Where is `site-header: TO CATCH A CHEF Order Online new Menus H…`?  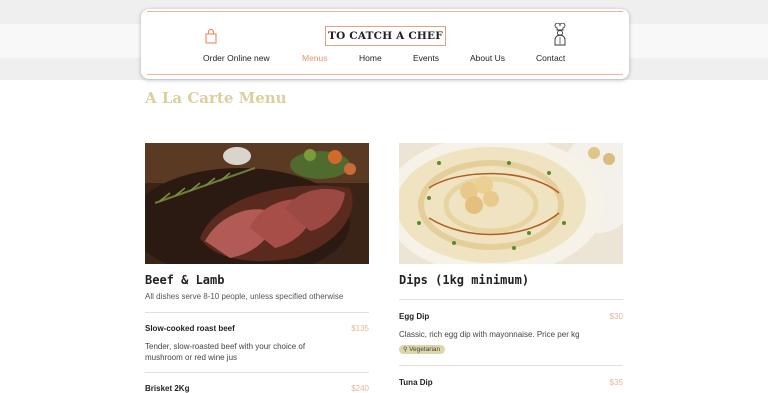 site-header: TO CATCH A CHEF Order Online new Menus H… is located at coordinates (385, 44).